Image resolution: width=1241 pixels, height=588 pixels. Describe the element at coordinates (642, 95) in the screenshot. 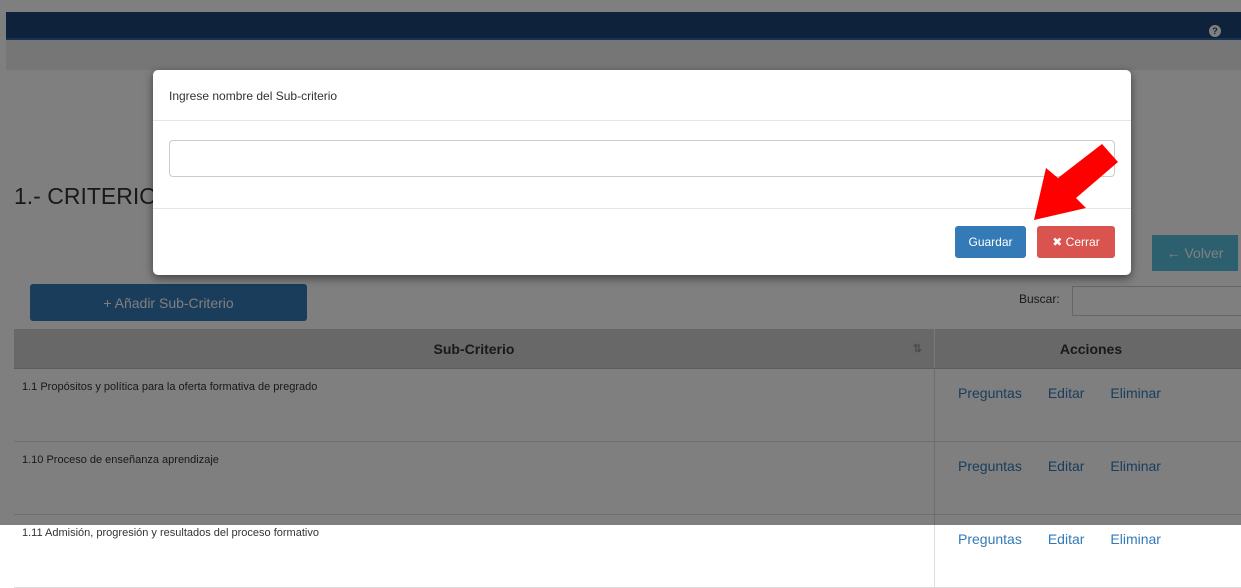

I see `modal-header: Ingrese nombre del Sub-criterio` at that location.